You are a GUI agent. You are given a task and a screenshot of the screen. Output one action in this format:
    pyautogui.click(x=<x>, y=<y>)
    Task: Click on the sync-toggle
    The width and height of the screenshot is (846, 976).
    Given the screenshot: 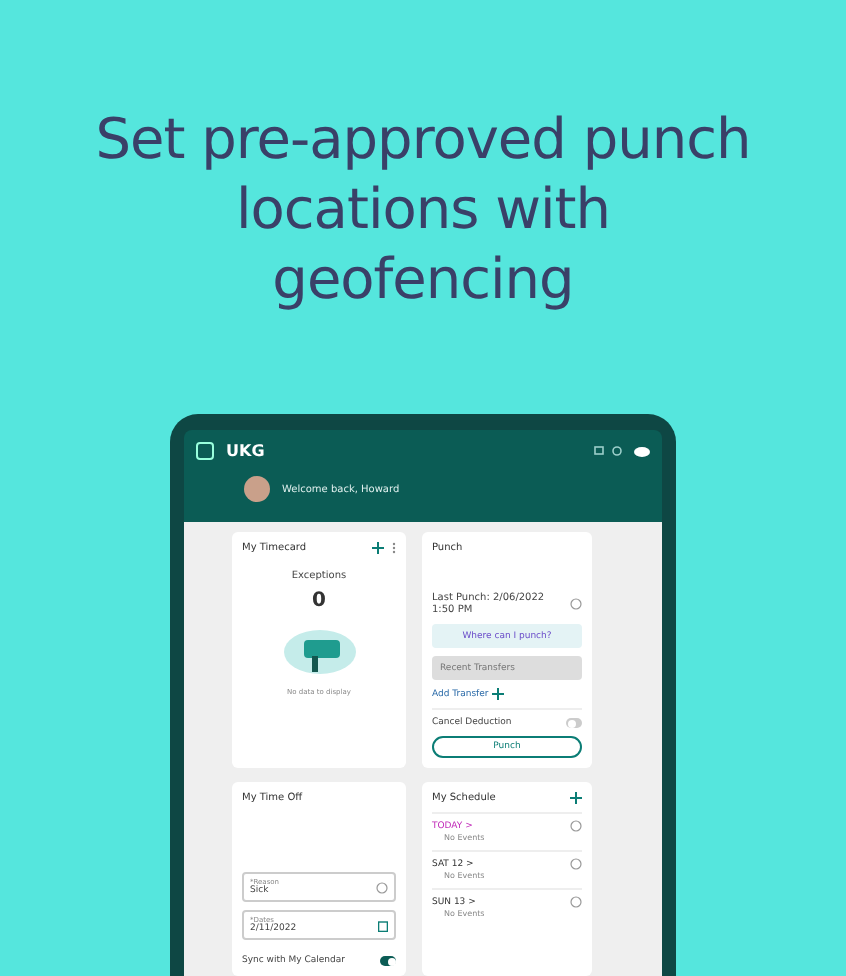 What is the action you would take?
    pyautogui.click(x=388, y=961)
    